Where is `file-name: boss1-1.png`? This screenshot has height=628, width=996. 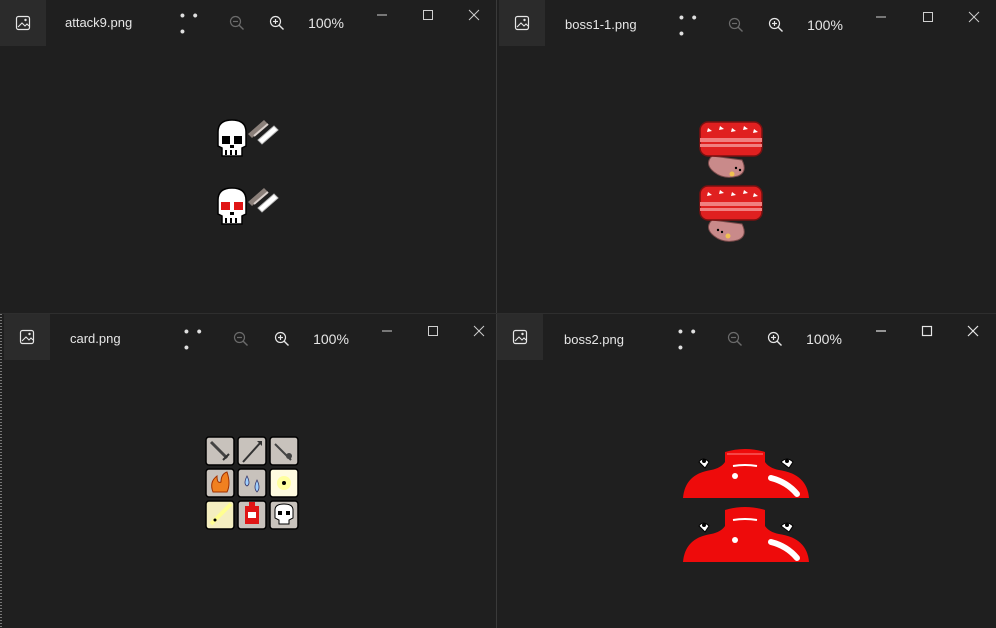 file-name: boss1-1.png is located at coordinates (601, 24).